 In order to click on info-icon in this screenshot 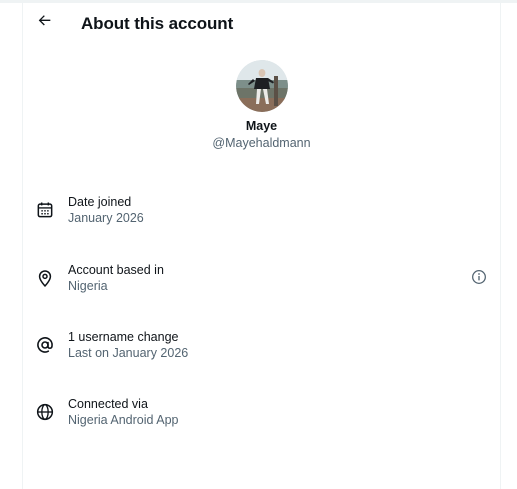, I will do `click(479, 277)`.